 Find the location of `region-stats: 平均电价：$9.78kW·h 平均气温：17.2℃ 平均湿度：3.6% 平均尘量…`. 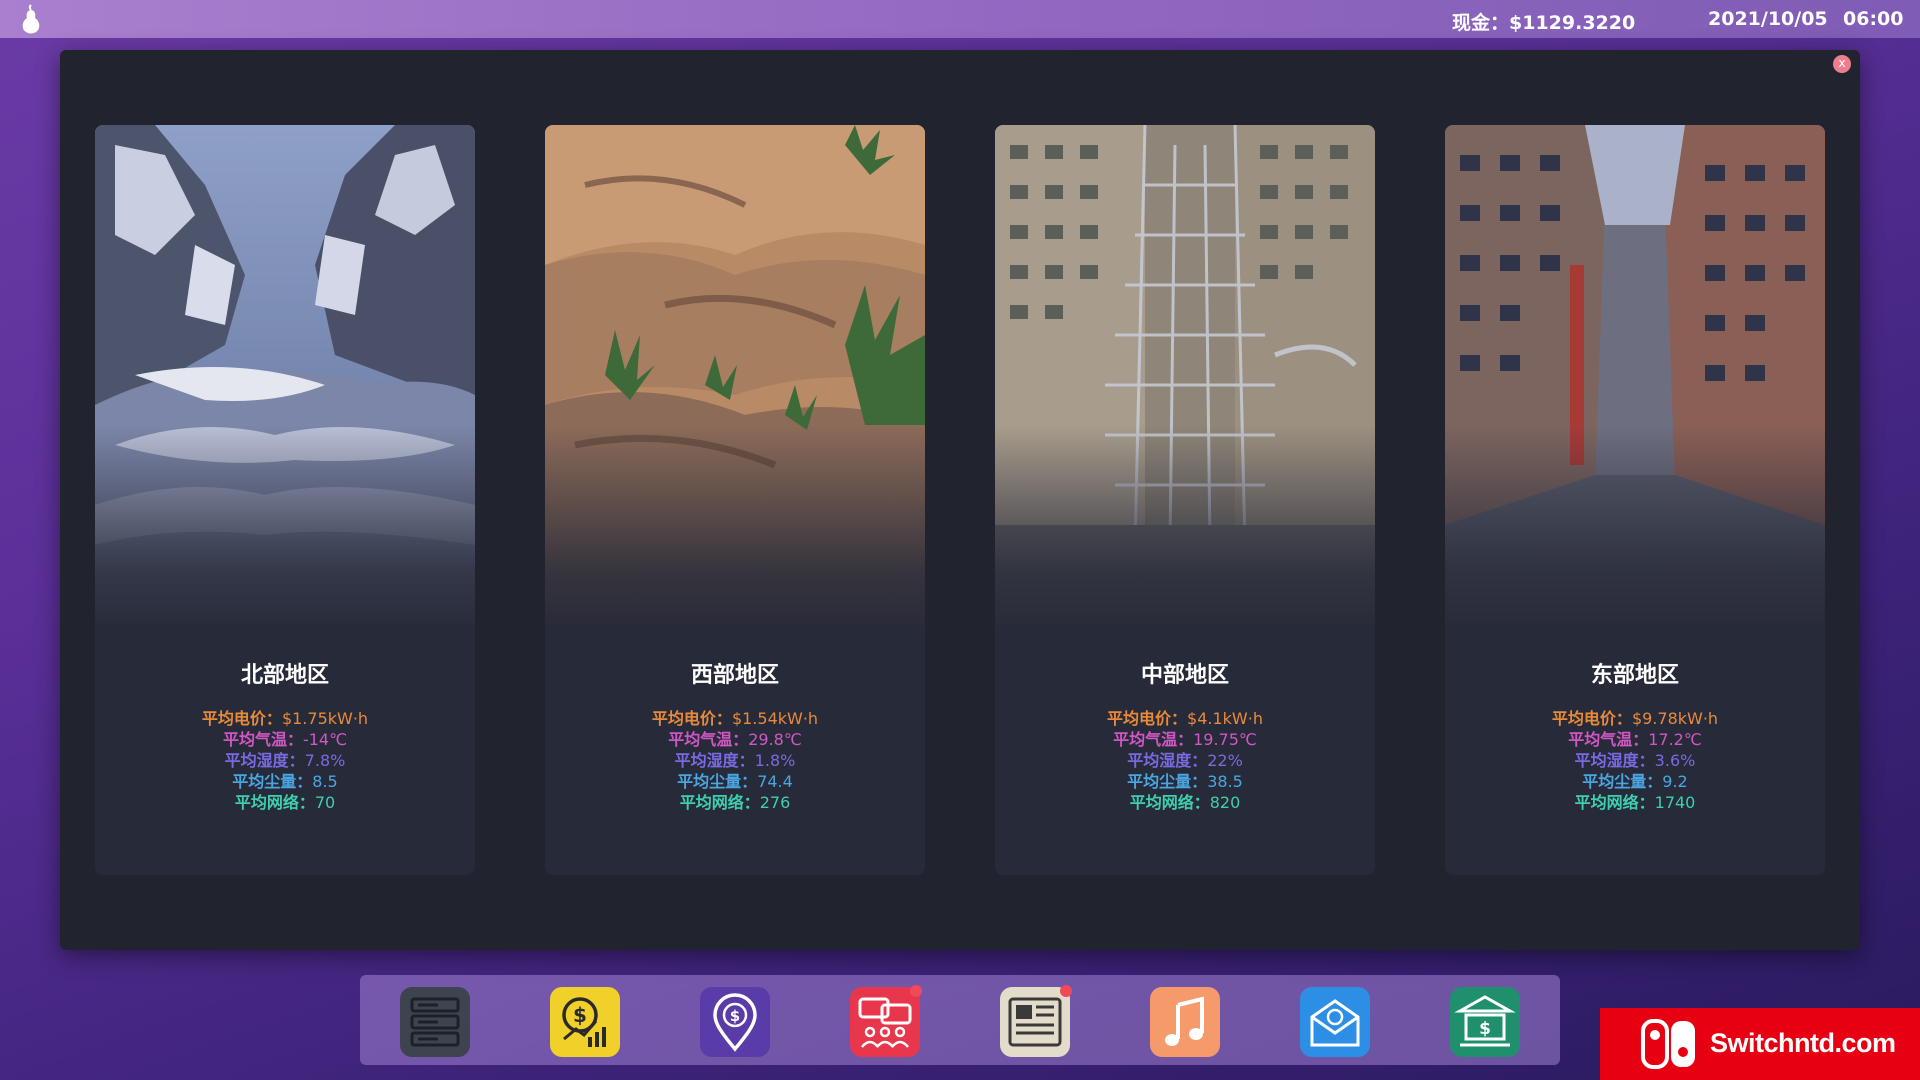

region-stats: 平均电价：$9.78kW·h 平均气温：17.2℃ 平均湿度：3.6% 平均尘量… is located at coordinates (1635, 760).